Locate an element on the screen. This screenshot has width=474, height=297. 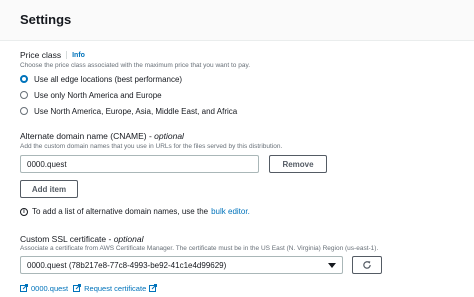
refresh-icon is located at coordinates (367, 265).